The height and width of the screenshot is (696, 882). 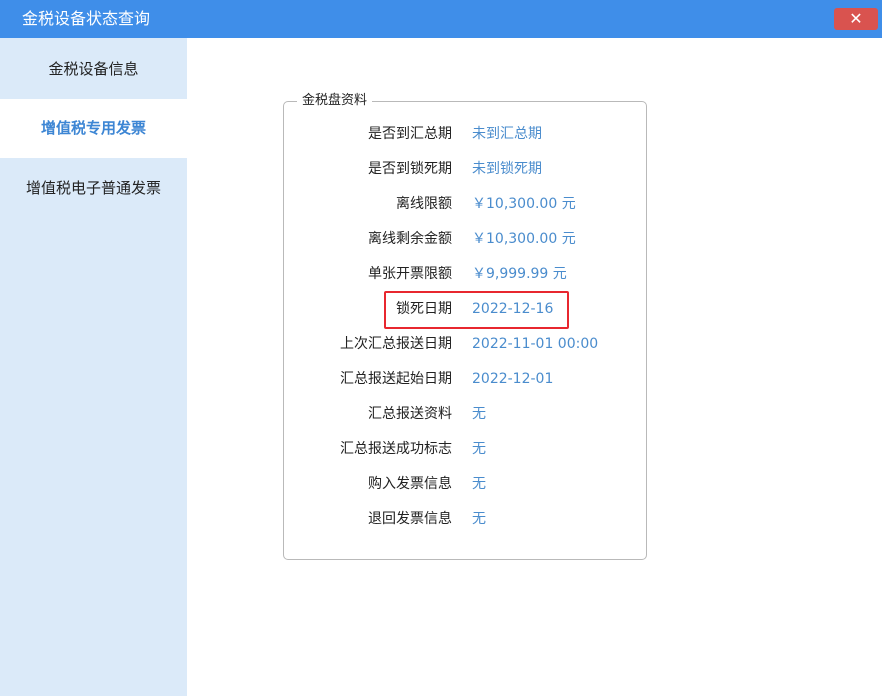 I want to click on info-row-report-start-date: 汇总报送起始日期 2022-12-01, so click(x=464, y=379).